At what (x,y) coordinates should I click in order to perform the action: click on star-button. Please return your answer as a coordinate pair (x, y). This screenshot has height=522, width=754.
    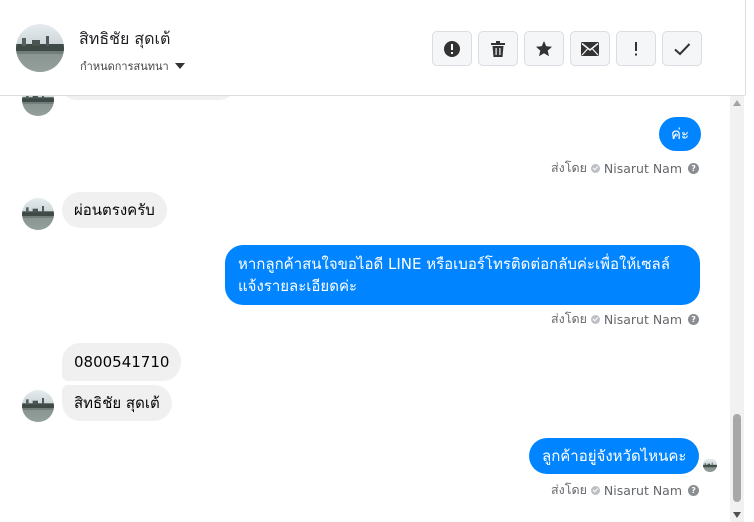
    Looking at the image, I should click on (544, 48).